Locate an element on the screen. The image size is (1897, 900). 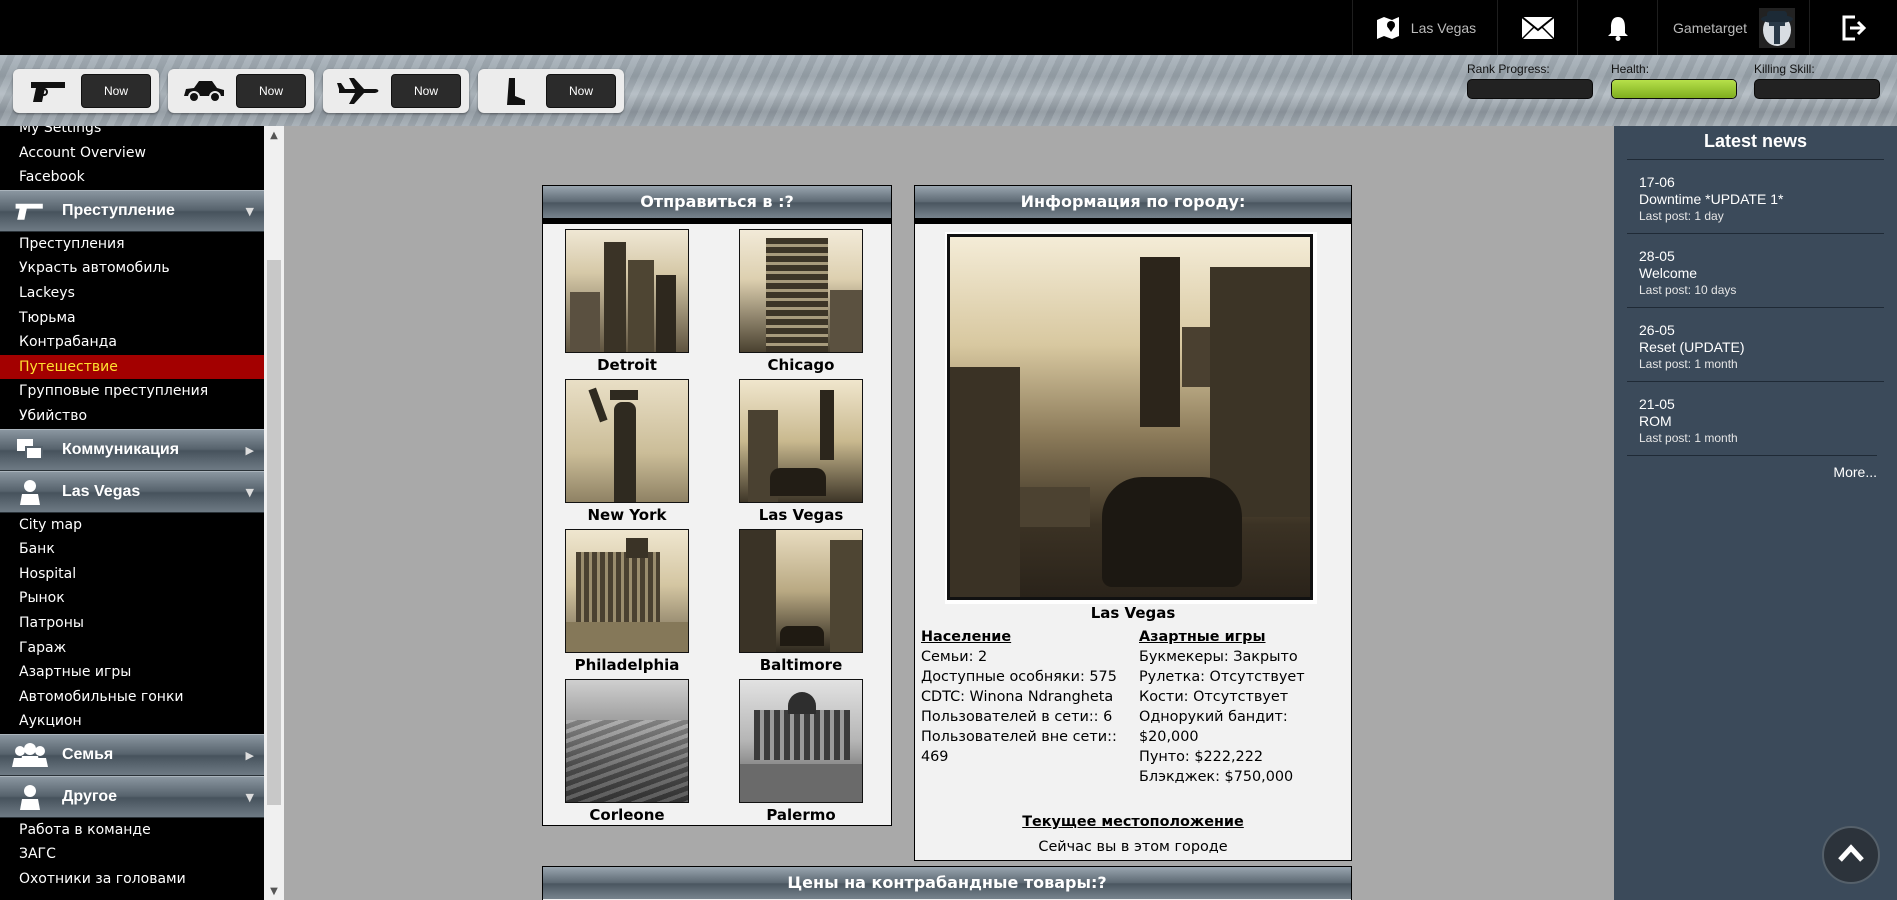
notifications-button is located at coordinates (1617, 27).